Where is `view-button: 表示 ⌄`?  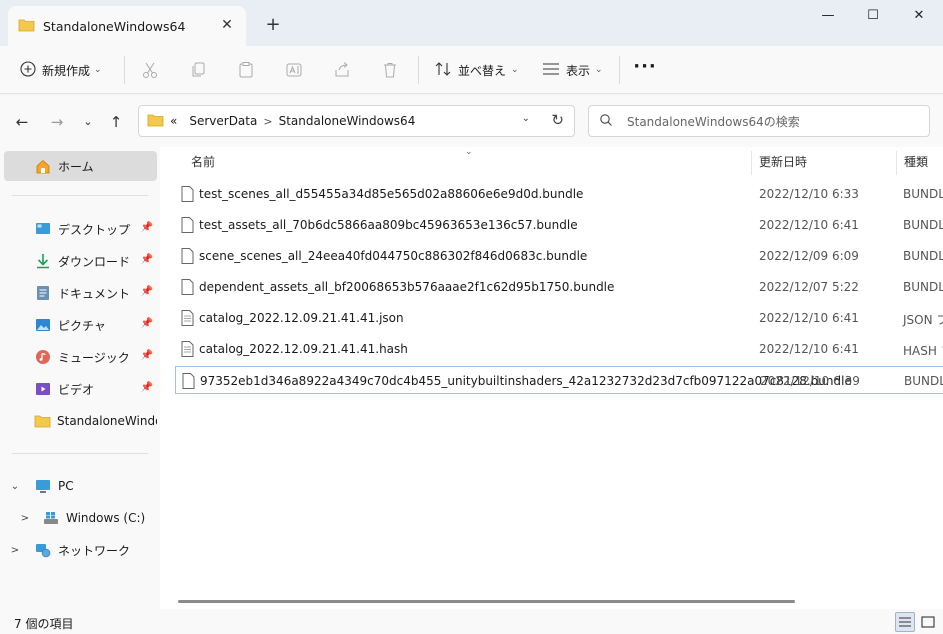 view-button: 表示 ⌄ is located at coordinates (572, 70).